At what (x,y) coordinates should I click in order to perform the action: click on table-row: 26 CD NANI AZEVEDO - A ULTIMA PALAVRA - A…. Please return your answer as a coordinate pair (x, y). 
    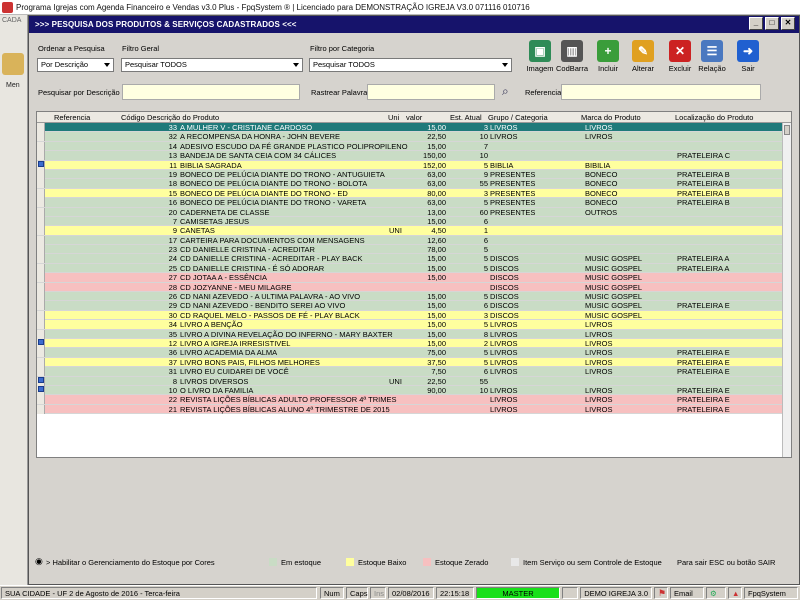
    Looking at the image, I should click on (410, 297).